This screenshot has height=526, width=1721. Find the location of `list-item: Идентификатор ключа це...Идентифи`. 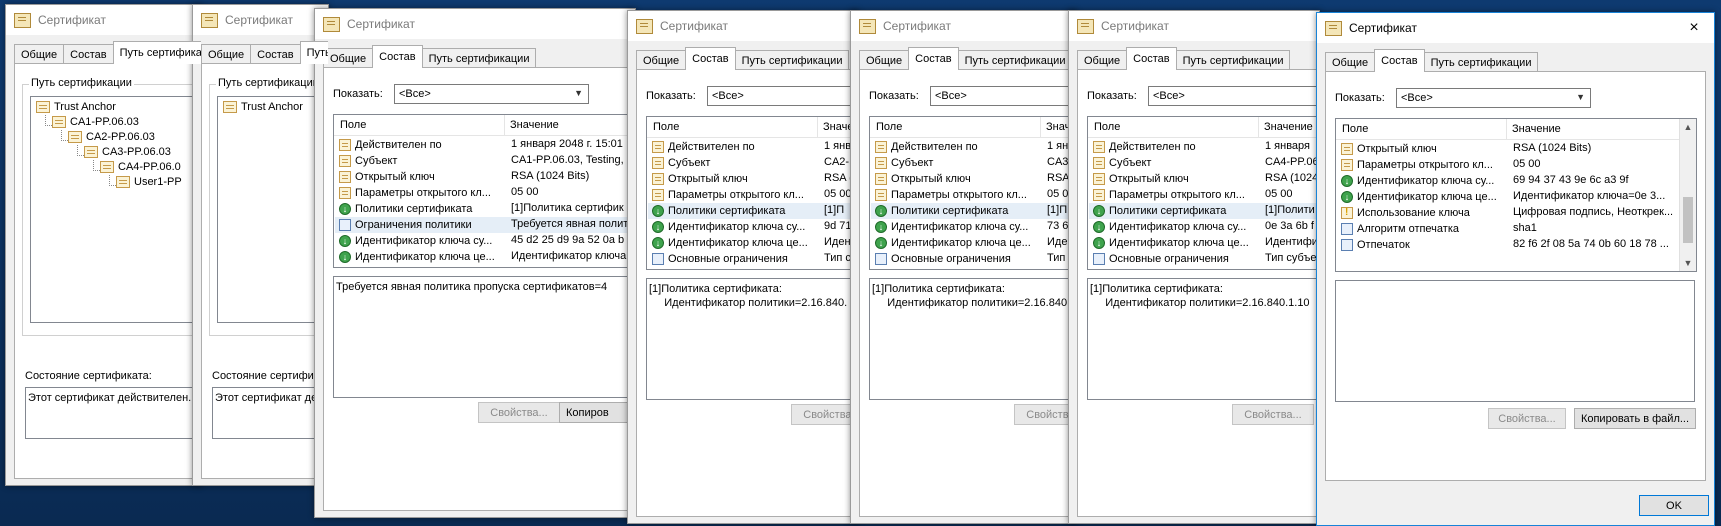

list-item: Идентификатор ключа це...Идентифи is located at coordinates (1204, 243).